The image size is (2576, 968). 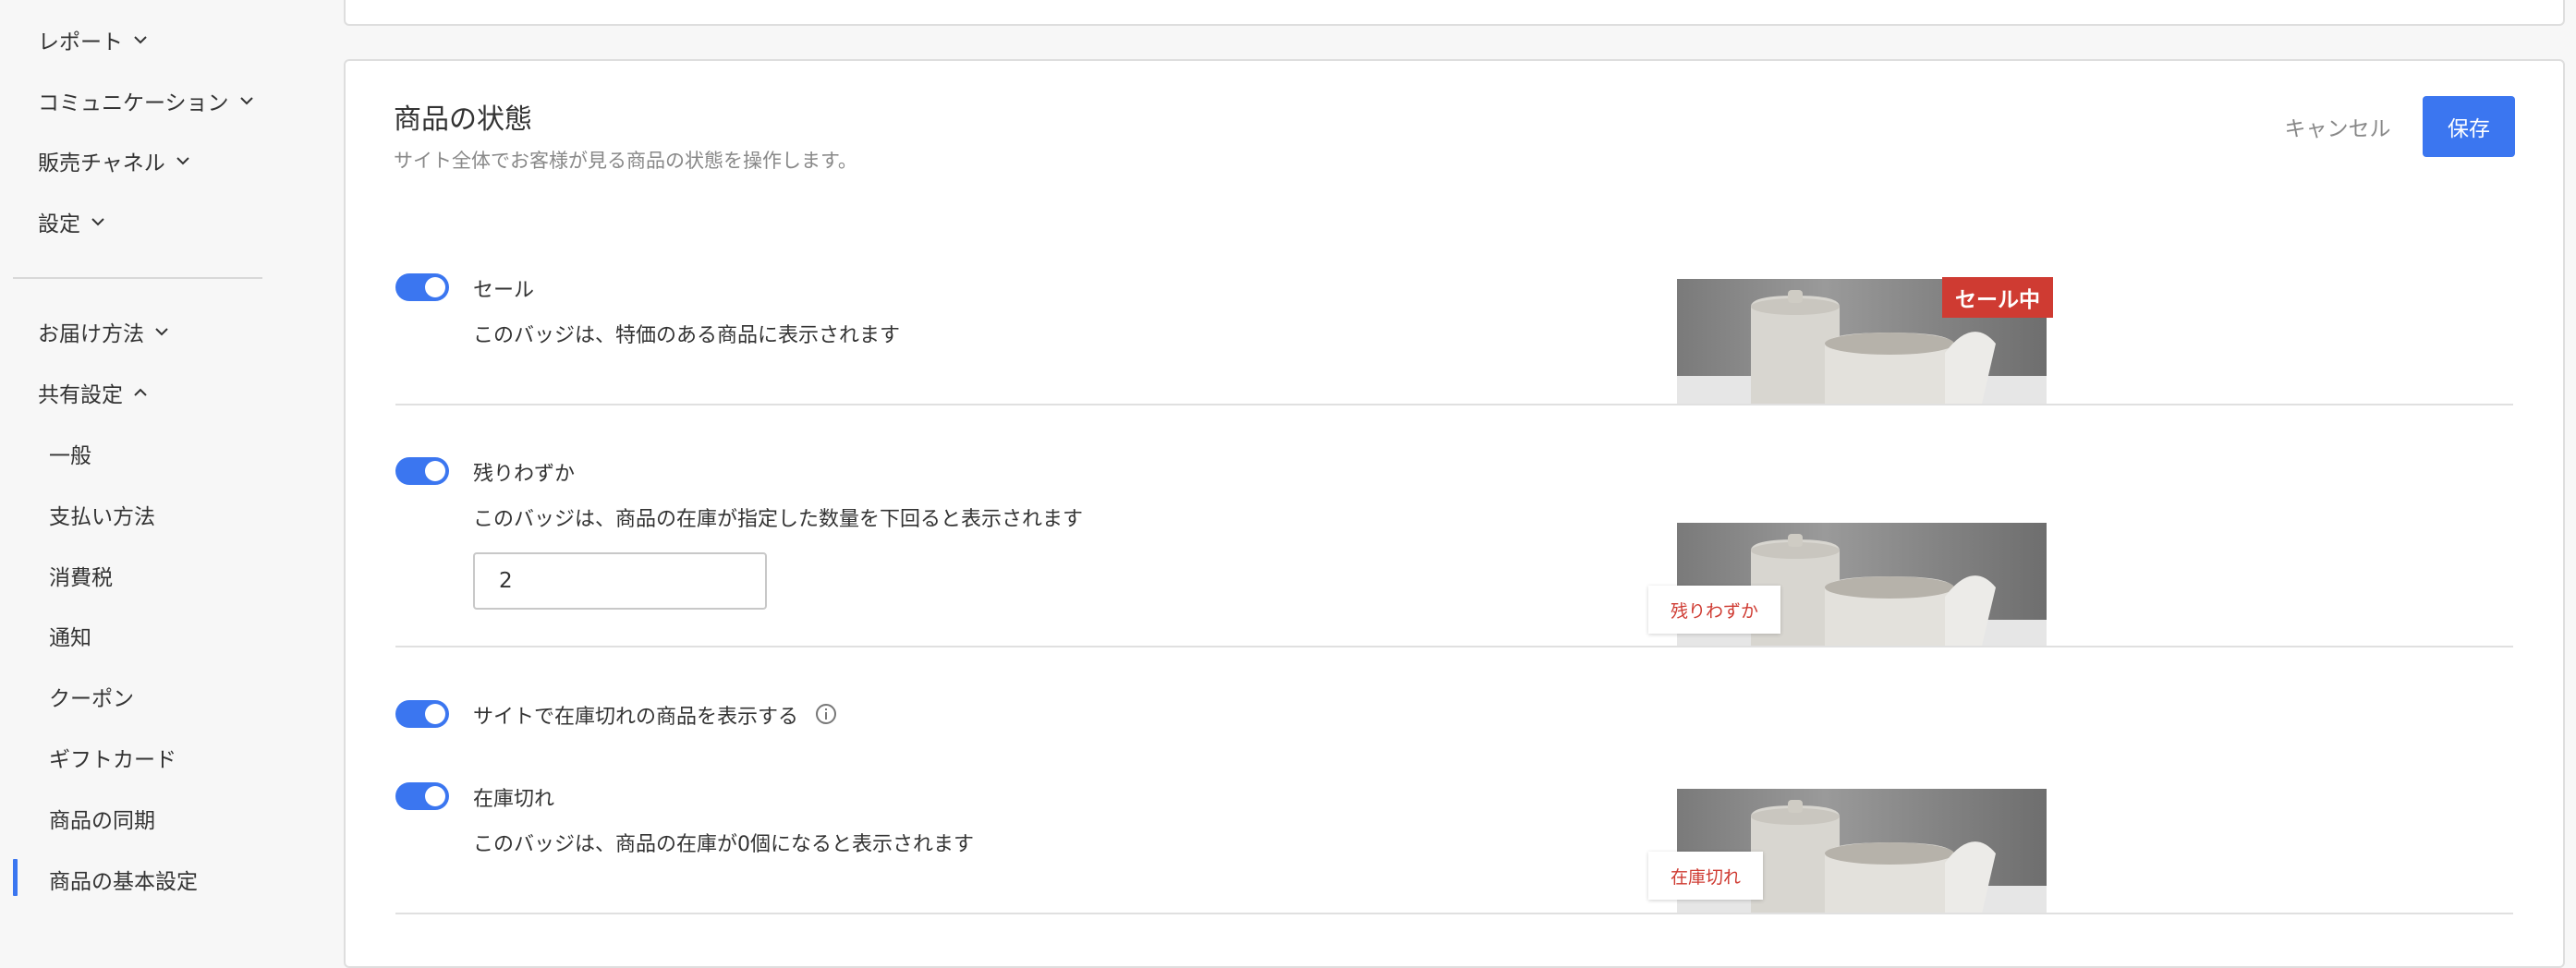 I want to click on sidebar-item-label: お届け方法, so click(x=91, y=334).